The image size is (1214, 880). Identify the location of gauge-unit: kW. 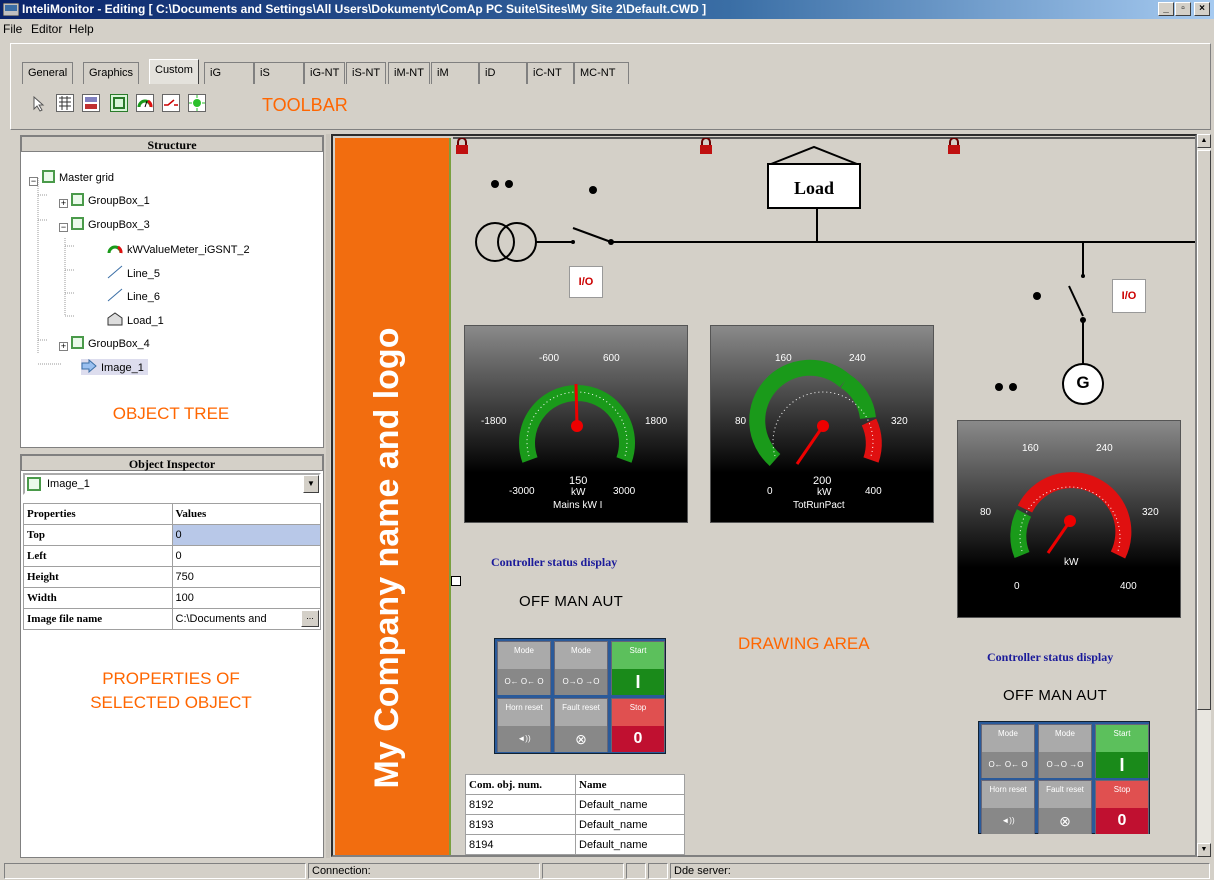
(578, 492).